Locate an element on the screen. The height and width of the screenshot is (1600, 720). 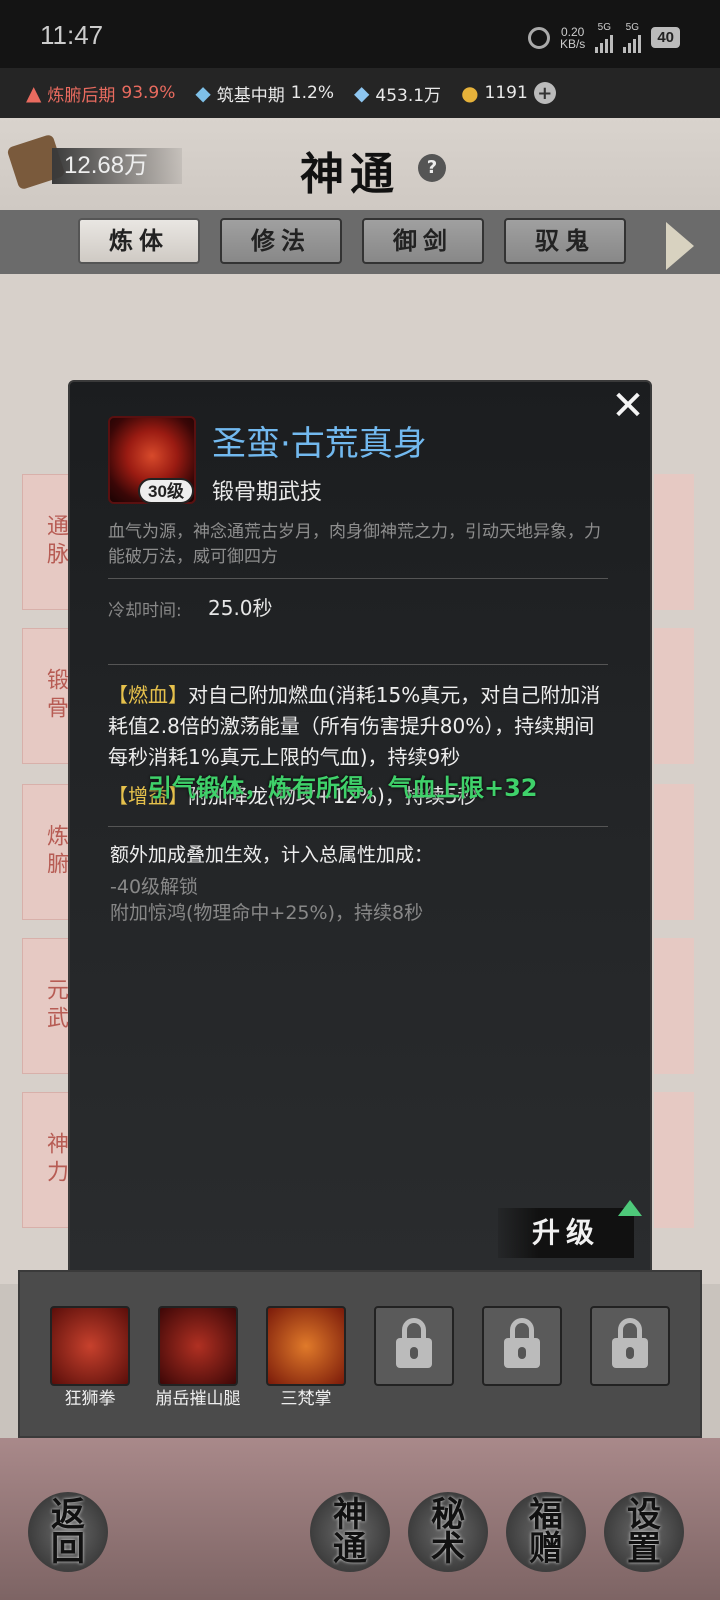
status-icons: 0.20 KB/s 5G 5G 40 is located at coordinates (603, 37).